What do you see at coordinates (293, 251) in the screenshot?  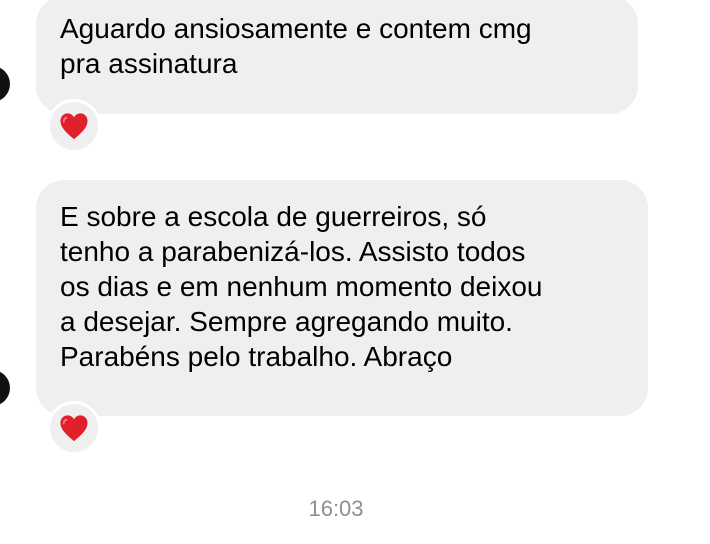 I see `message-line: tenho a parabenizá-los. Assisto todos` at bounding box center [293, 251].